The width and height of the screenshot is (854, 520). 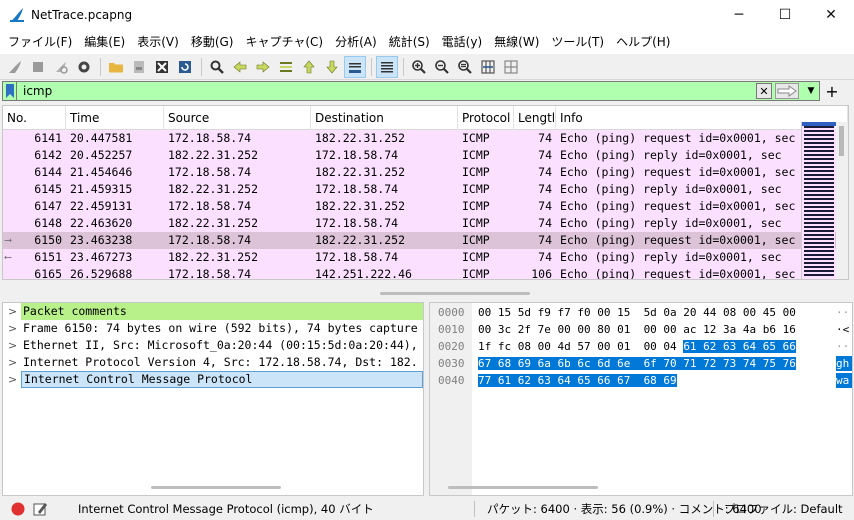 I want to click on close-file-button, so click(x=162, y=67).